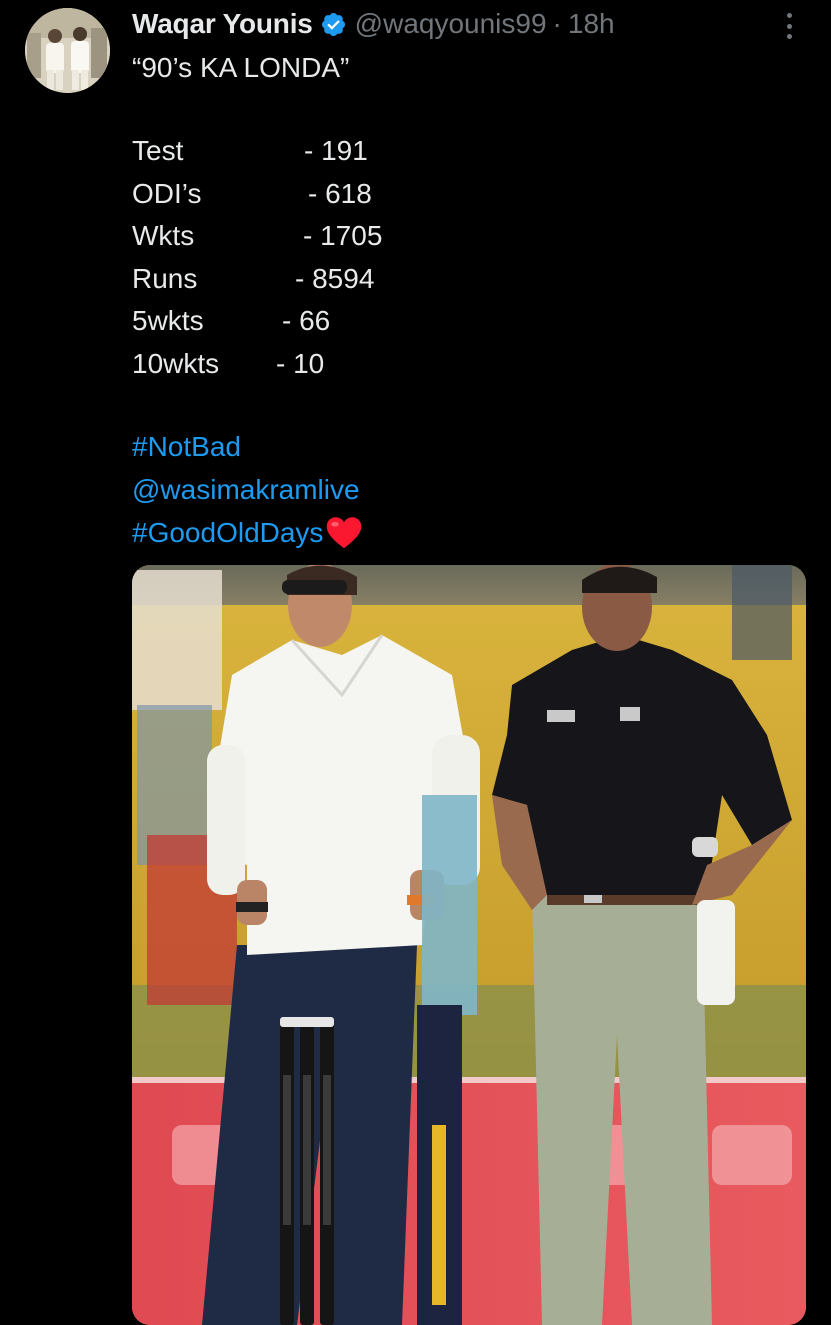 This screenshot has width=831, height=1325. I want to click on more-options-button, so click(789, 26).